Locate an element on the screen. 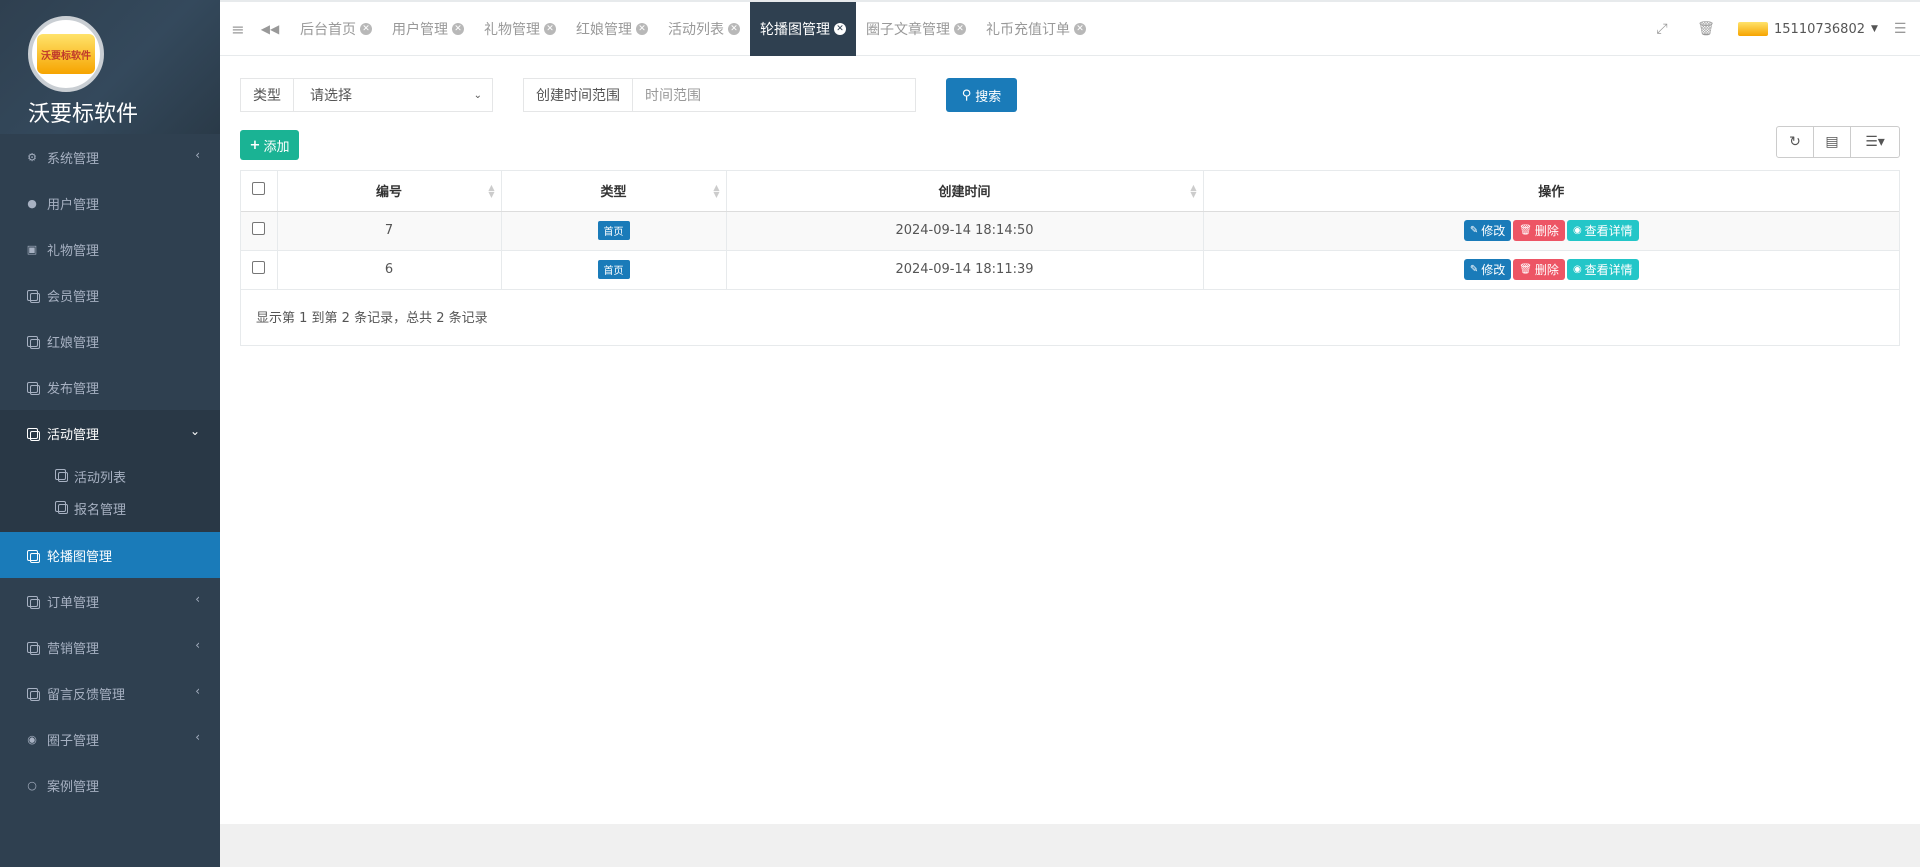  plus-icon: + is located at coordinates (255, 145).